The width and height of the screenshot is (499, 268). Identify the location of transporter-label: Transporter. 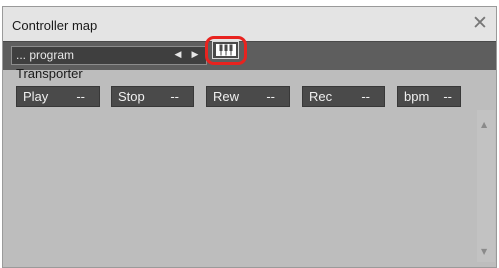
(49, 73).